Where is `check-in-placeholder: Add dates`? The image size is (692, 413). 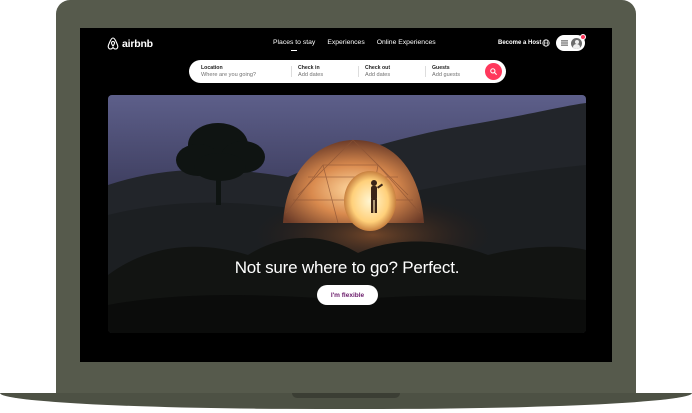
check-in-placeholder: Add dates is located at coordinates (311, 75).